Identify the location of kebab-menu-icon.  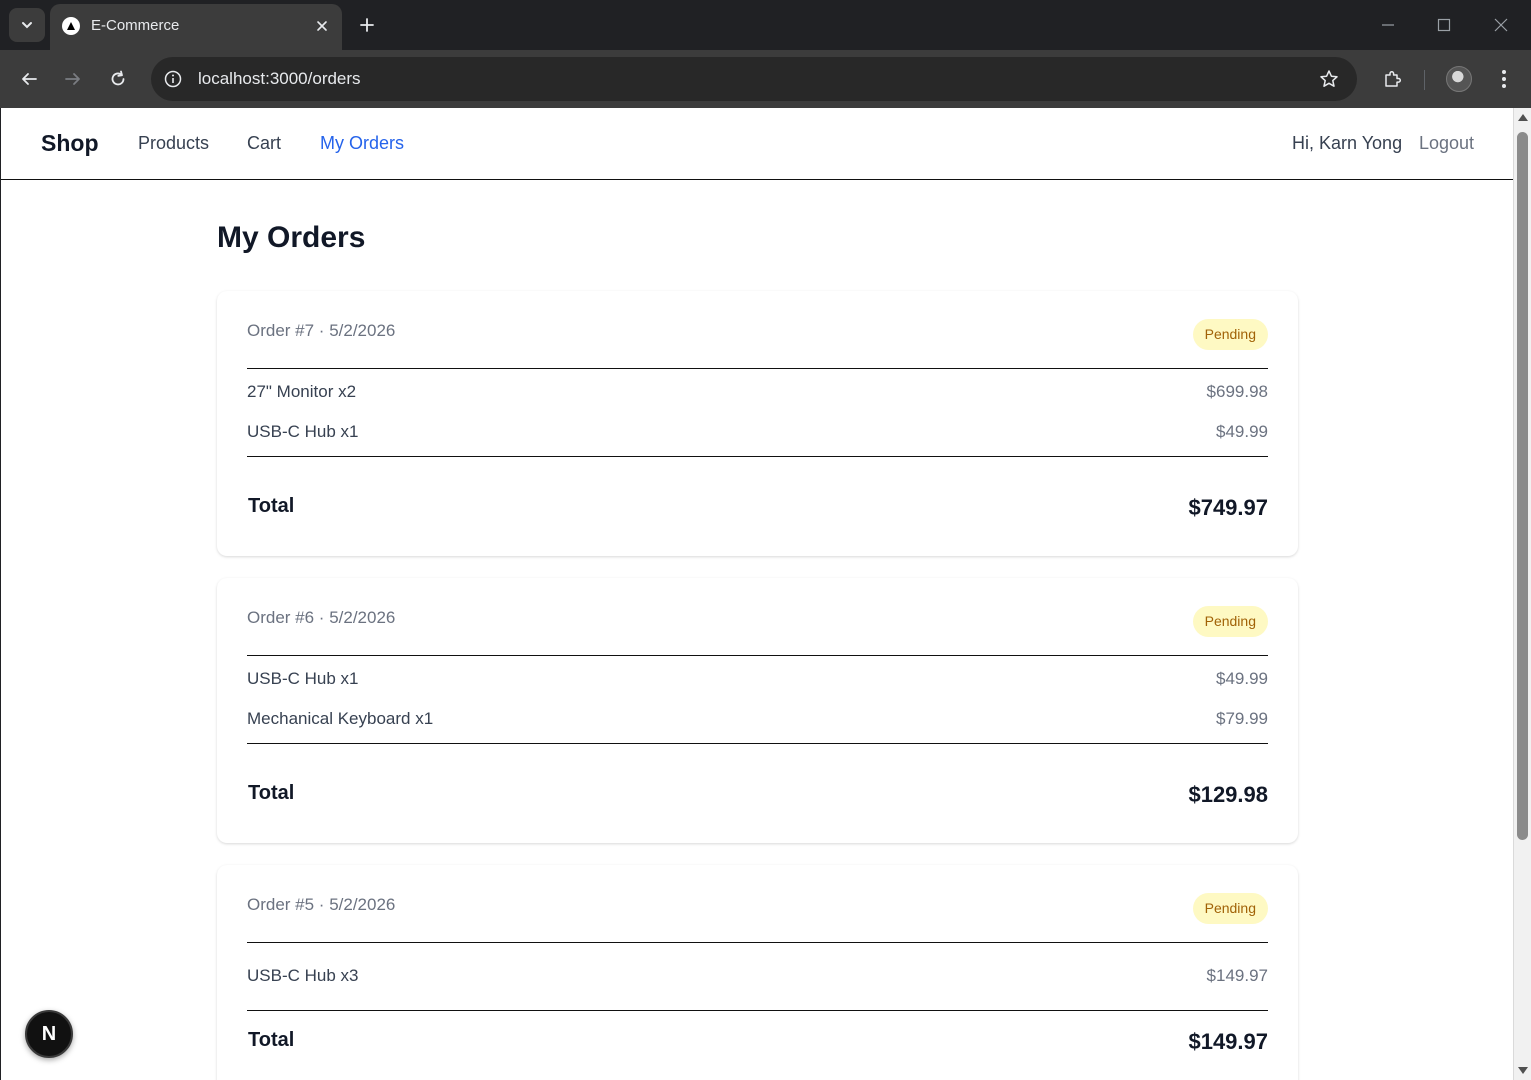
(1504, 79).